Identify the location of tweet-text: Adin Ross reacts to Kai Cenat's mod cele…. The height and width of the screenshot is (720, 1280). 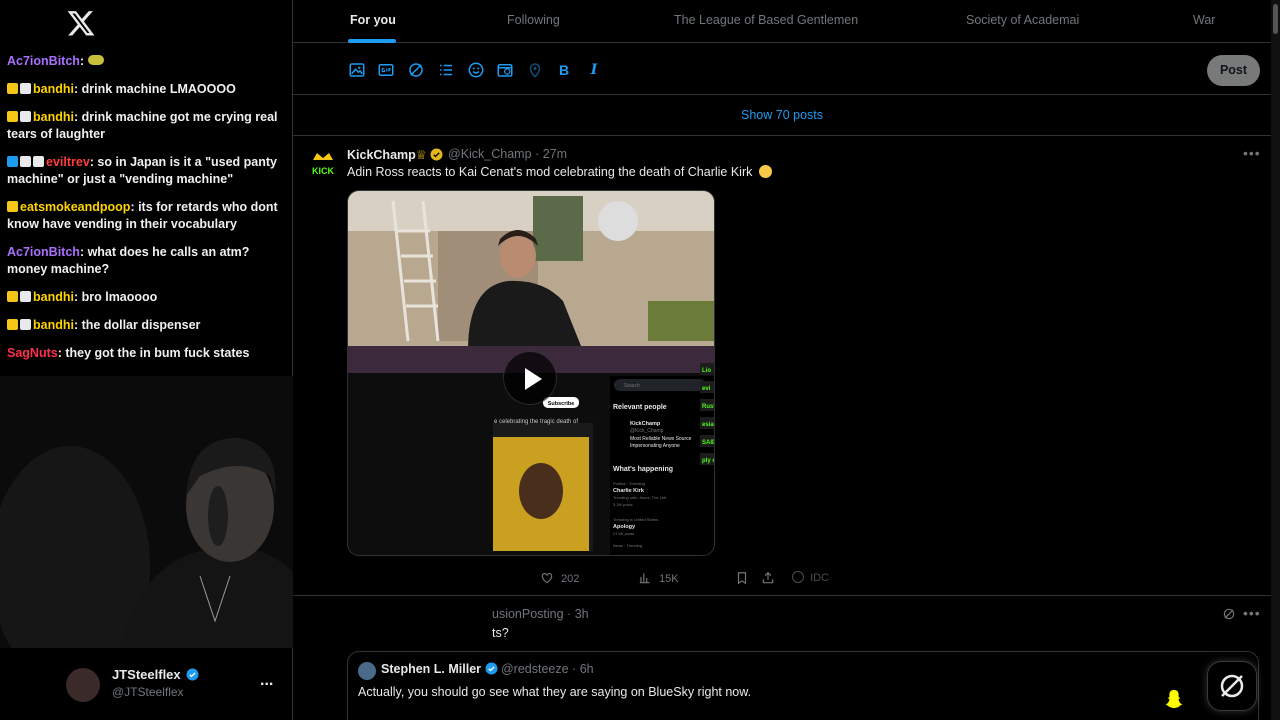
(559, 172).